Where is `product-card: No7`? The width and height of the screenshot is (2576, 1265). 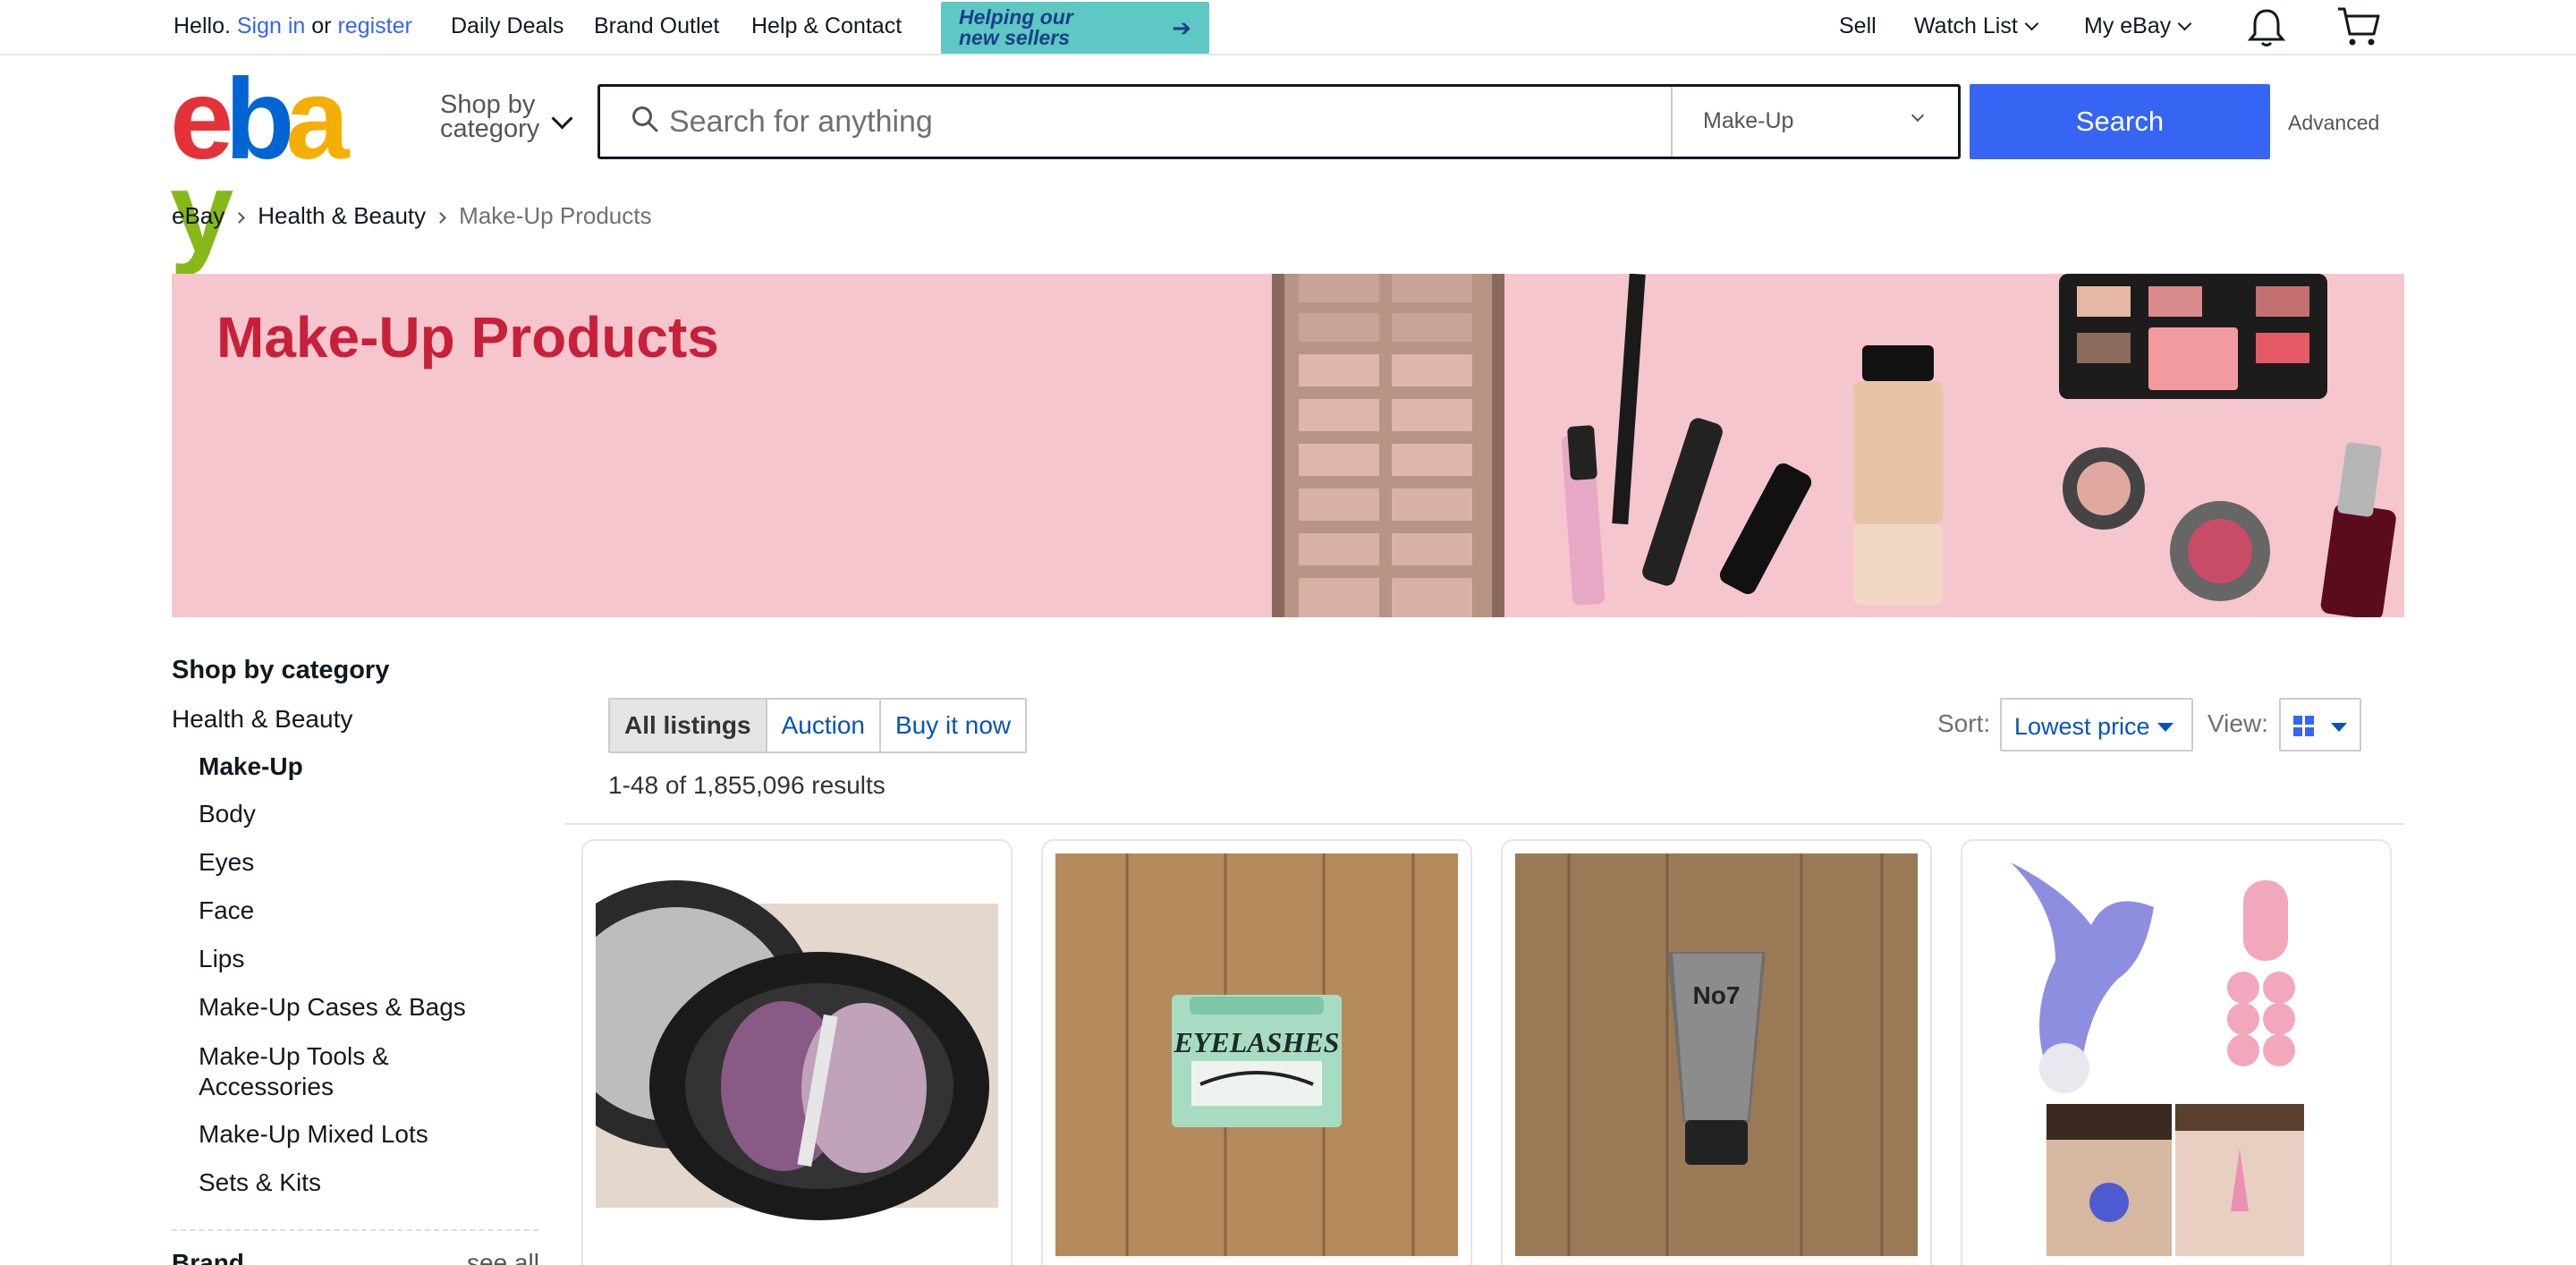
product-card: No7 is located at coordinates (1716, 1052).